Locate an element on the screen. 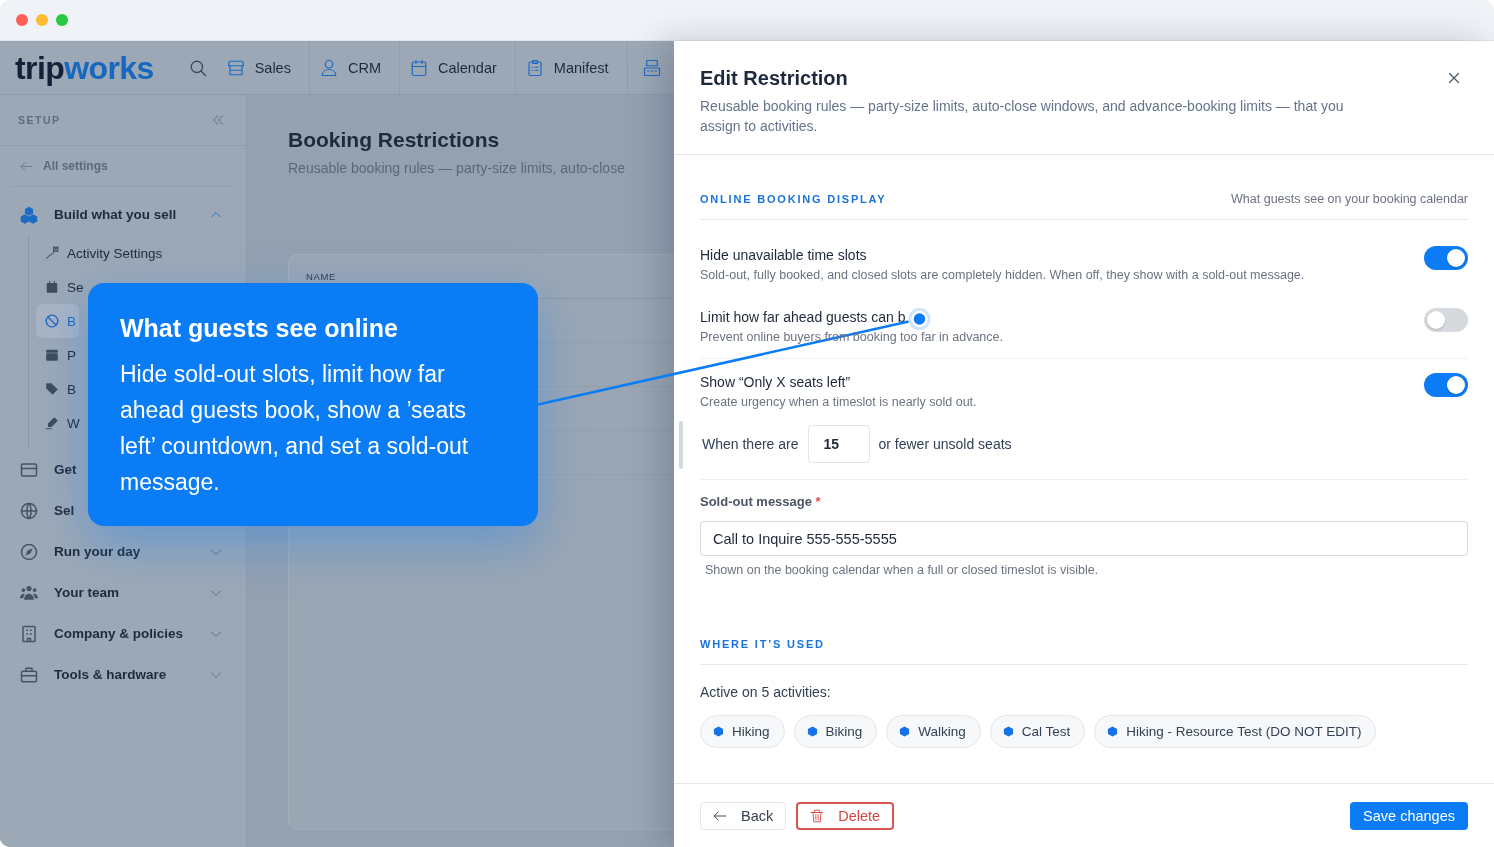  activities-summary: Active on 5 activities: is located at coordinates (766, 692).